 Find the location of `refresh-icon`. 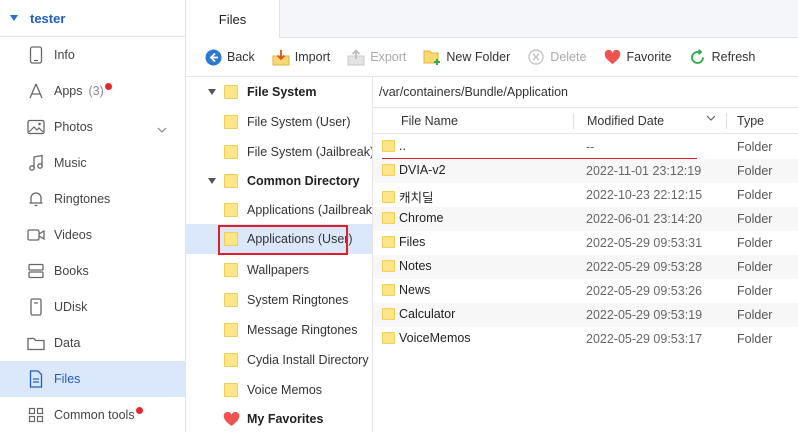

refresh-icon is located at coordinates (698, 57).